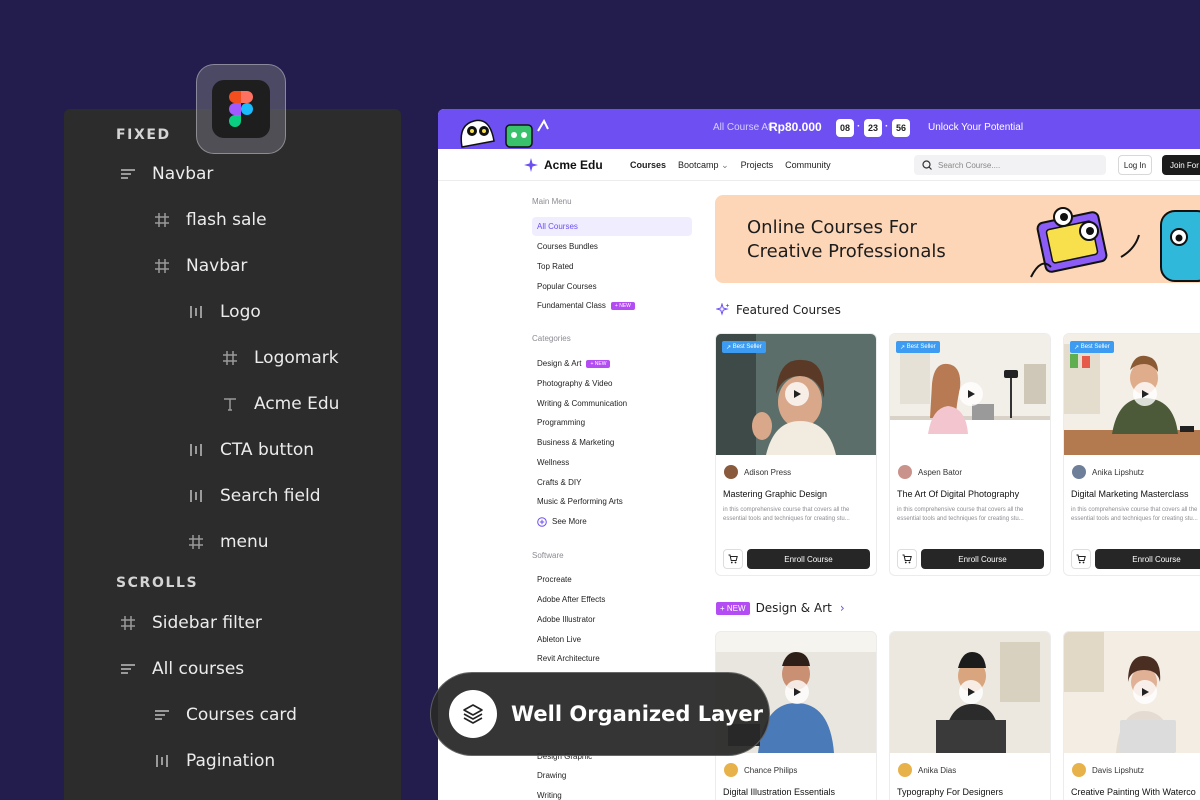 The image size is (1200, 800). What do you see at coordinates (253, 496) in the screenshot?
I see `layer-search-field: Search field` at bounding box center [253, 496].